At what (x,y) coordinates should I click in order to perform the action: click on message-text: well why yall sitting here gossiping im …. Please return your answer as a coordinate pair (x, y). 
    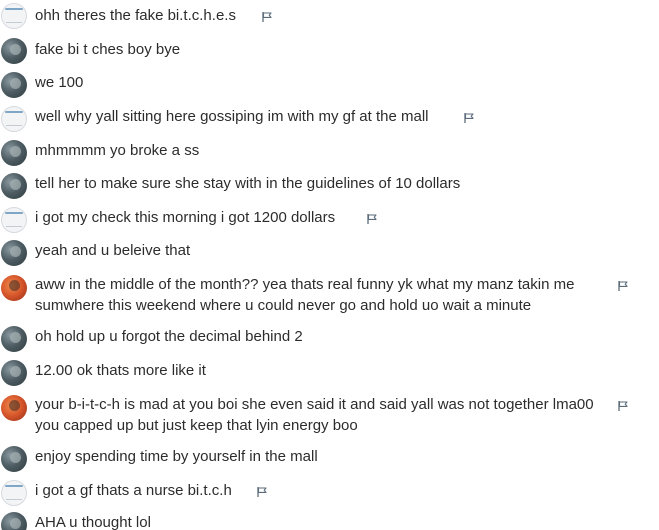
    Looking at the image, I should click on (232, 116).